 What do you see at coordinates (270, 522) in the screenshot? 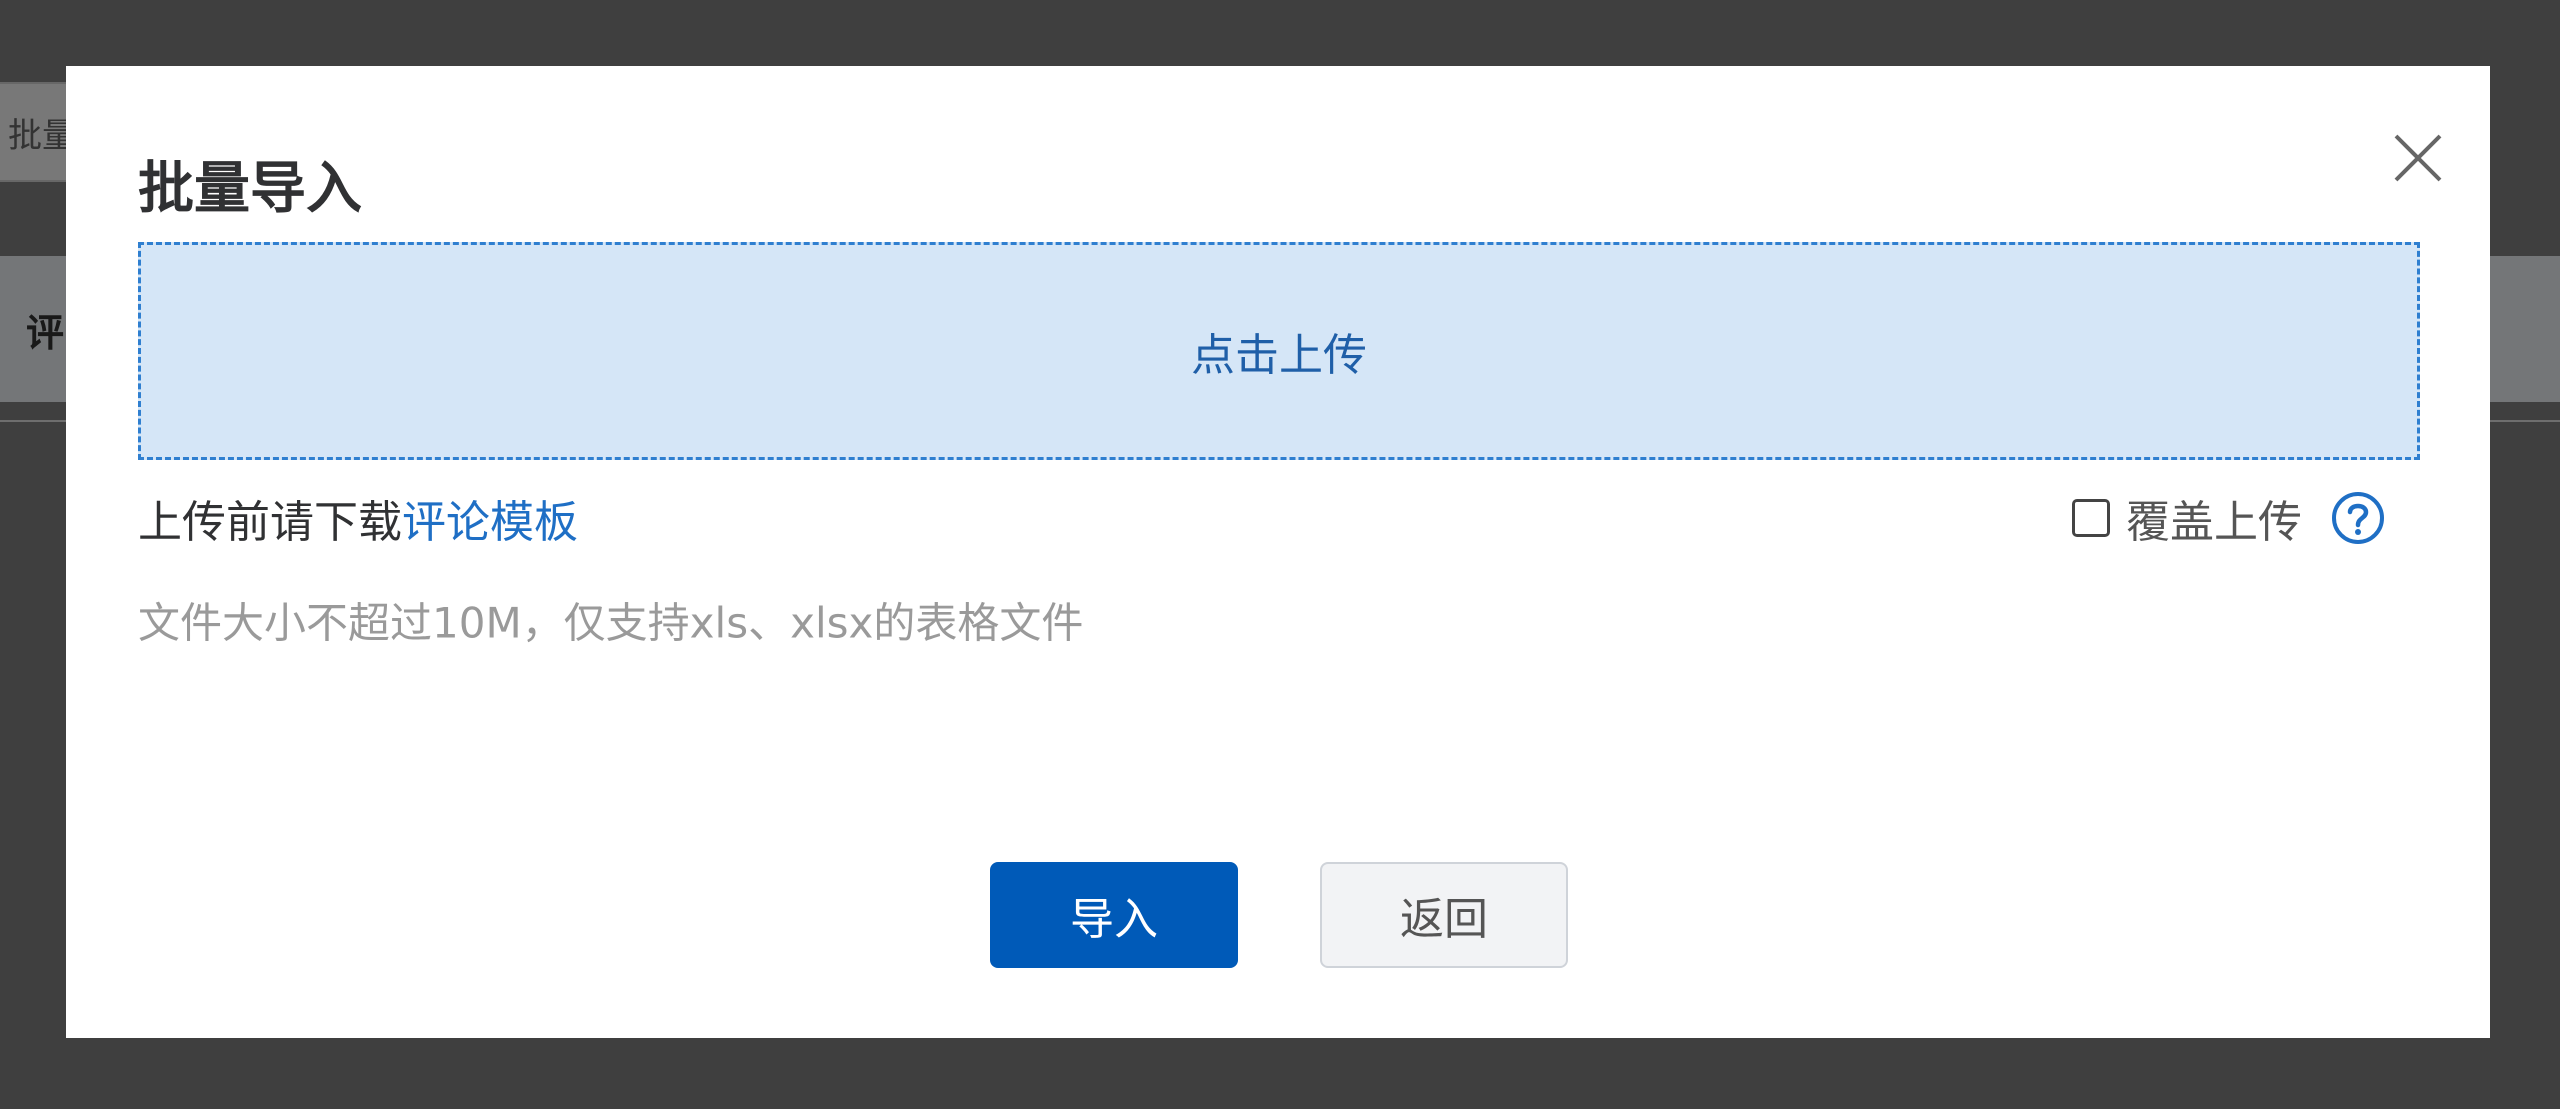
I see `template-prefix-text: 上传前请下载` at bounding box center [270, 522].